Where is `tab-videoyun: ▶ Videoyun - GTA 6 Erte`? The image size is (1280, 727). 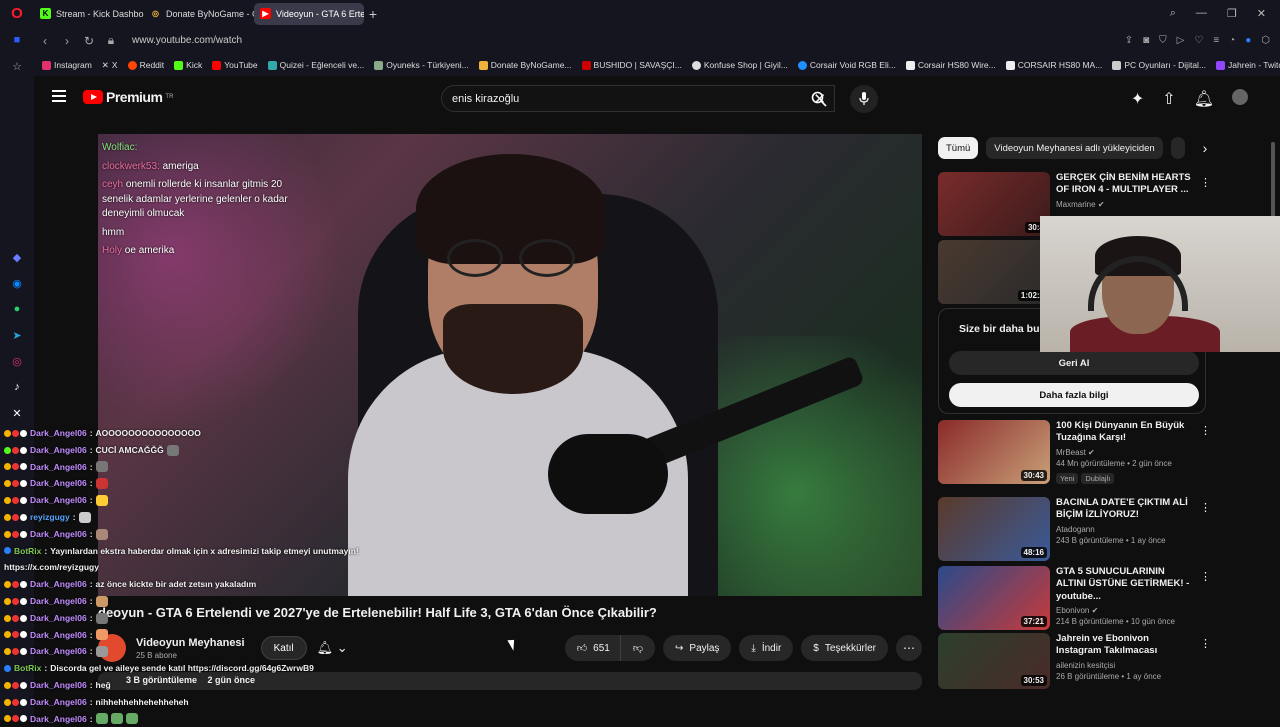
tab-videoyun: ▶ Videoyun - GTA 6 Erte is located at coordinates (309, 13).